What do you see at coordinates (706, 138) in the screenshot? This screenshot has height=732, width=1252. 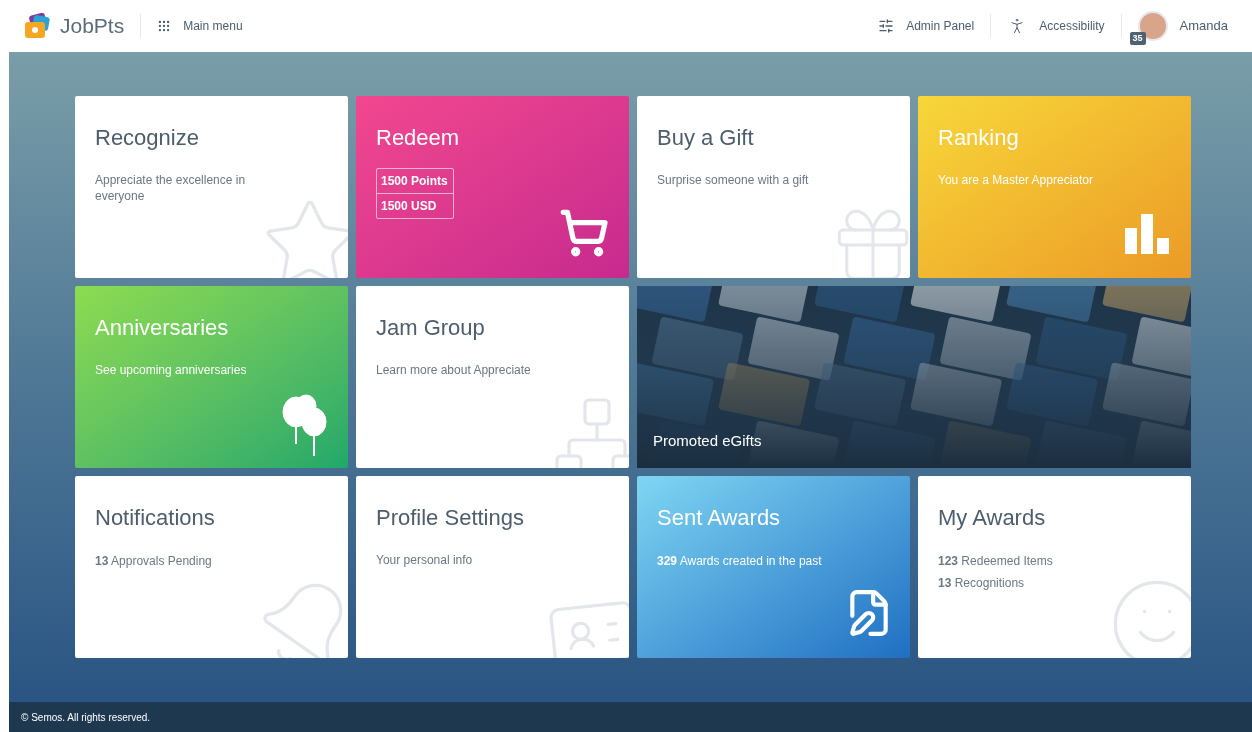 I see `tile-title: Buy a Gift` at bounding box center [706, 138].